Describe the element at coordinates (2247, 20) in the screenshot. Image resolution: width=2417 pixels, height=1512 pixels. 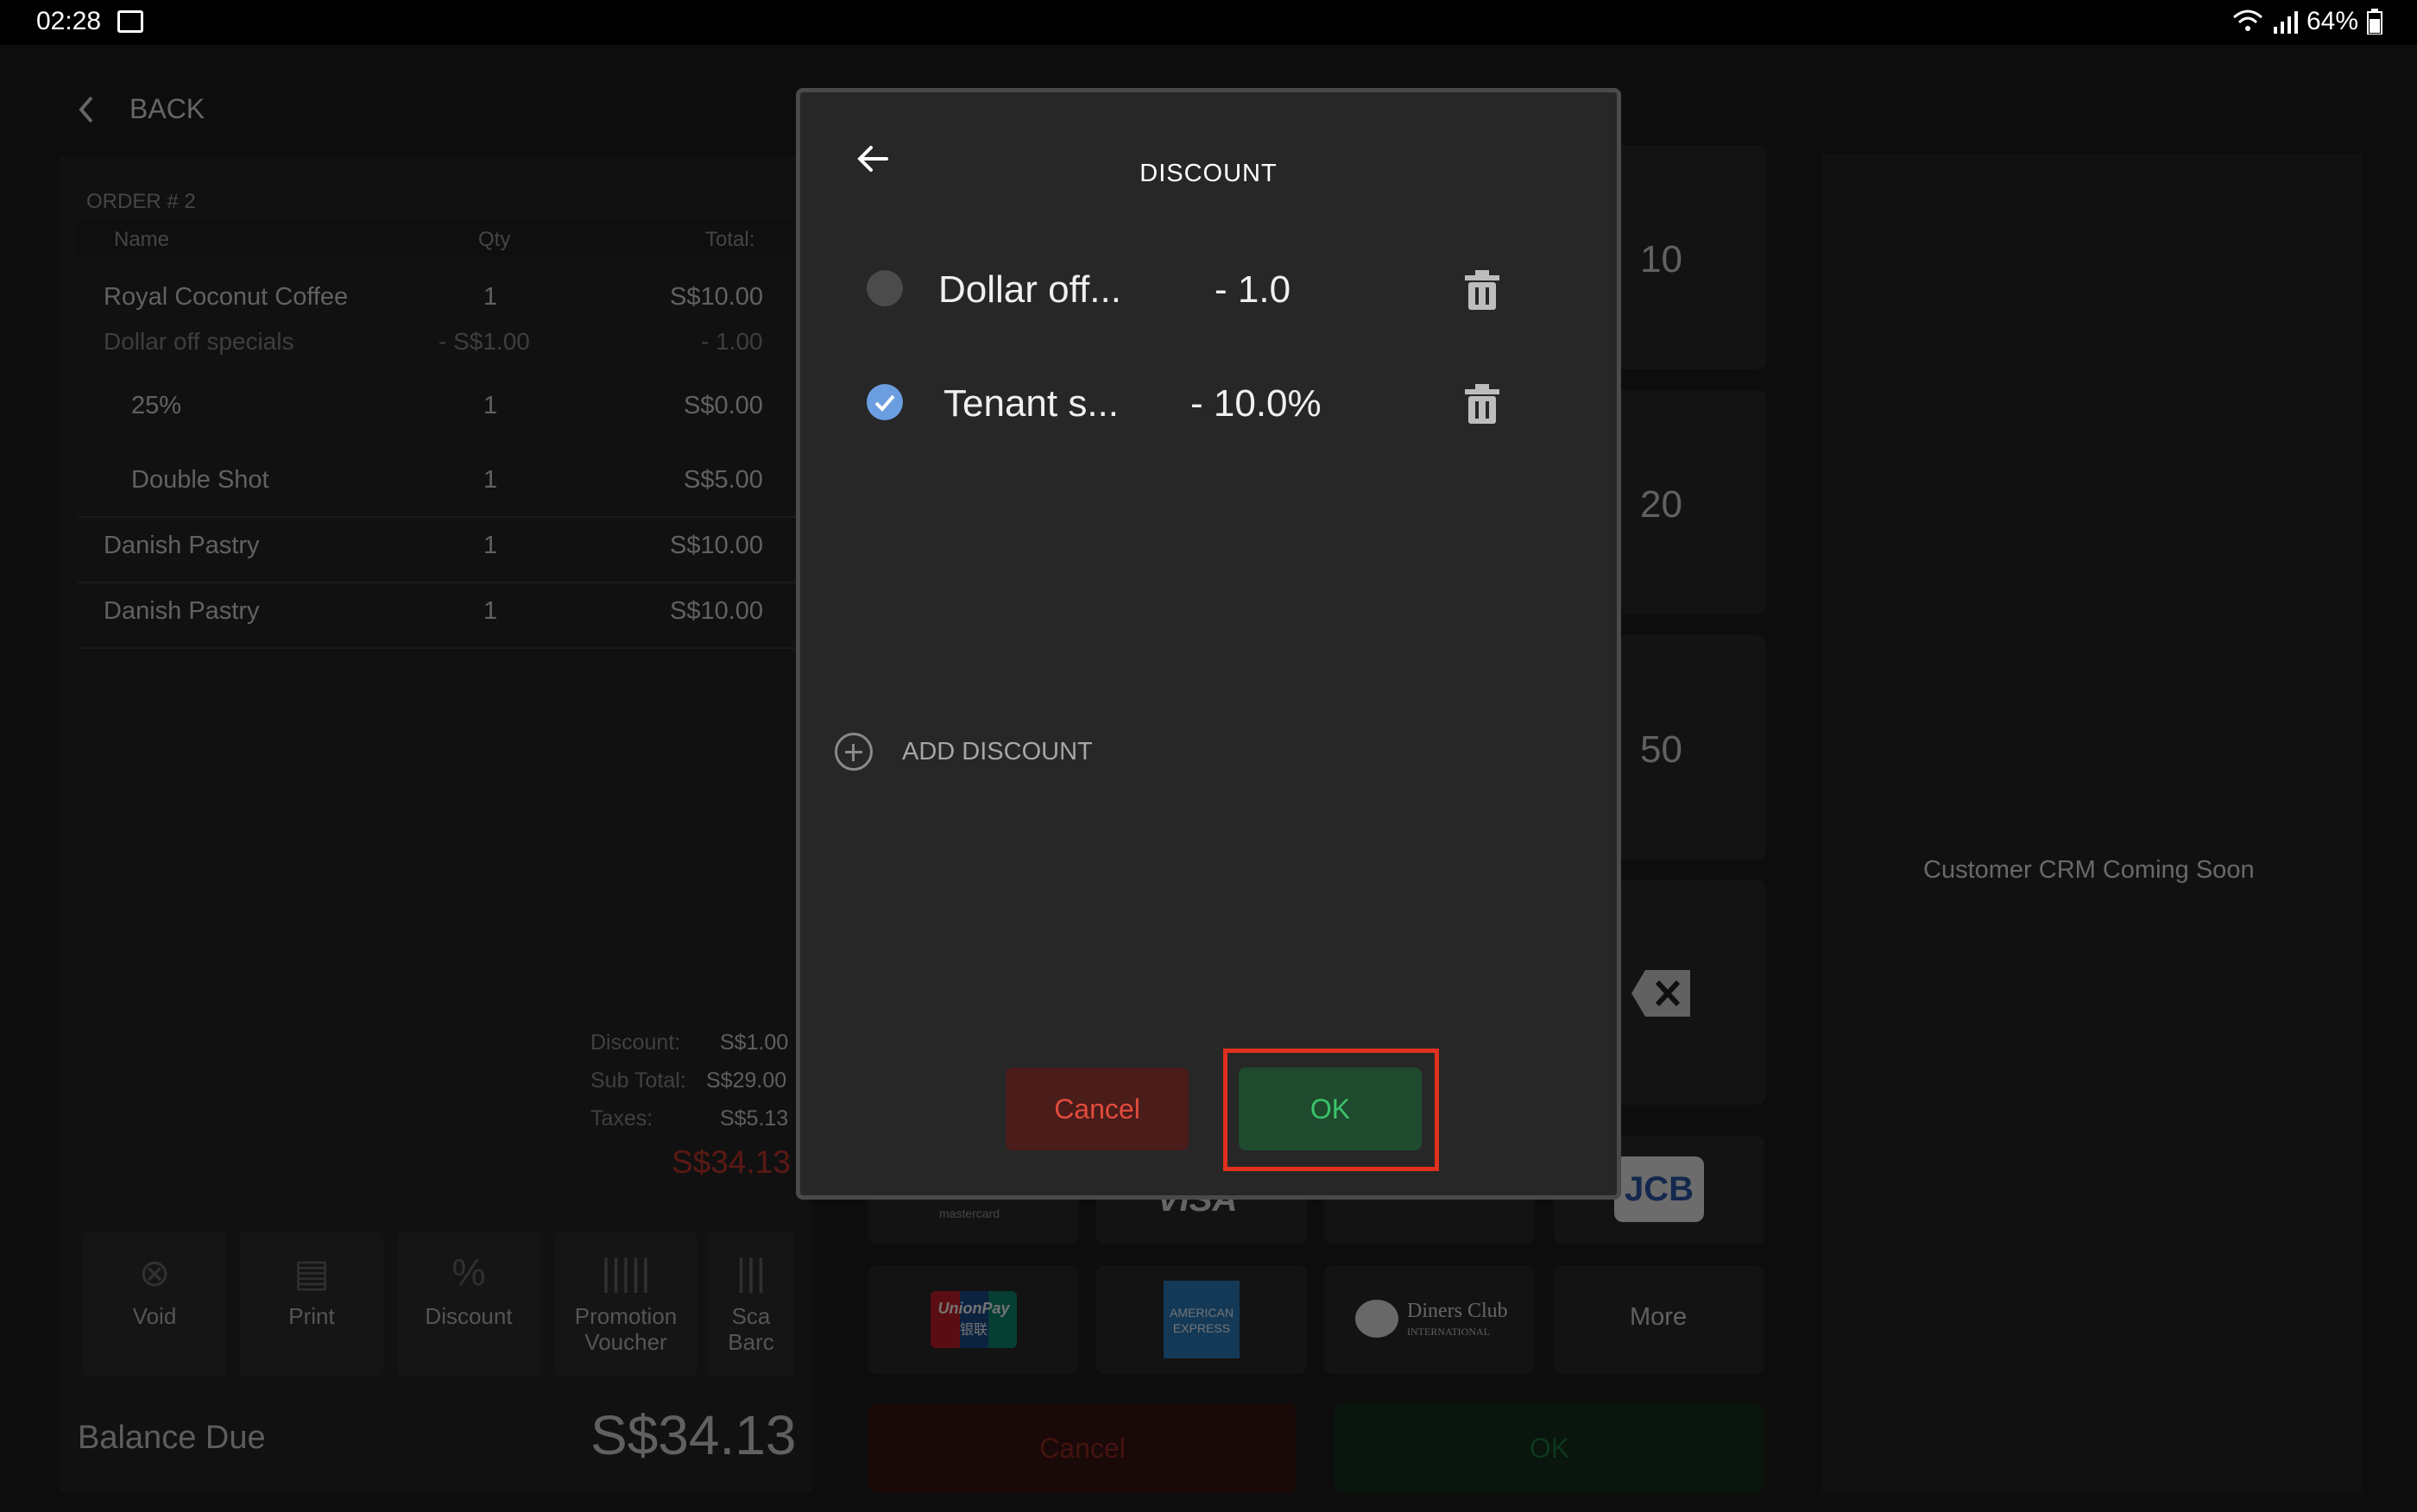
I see `wifi-icon` at that location.